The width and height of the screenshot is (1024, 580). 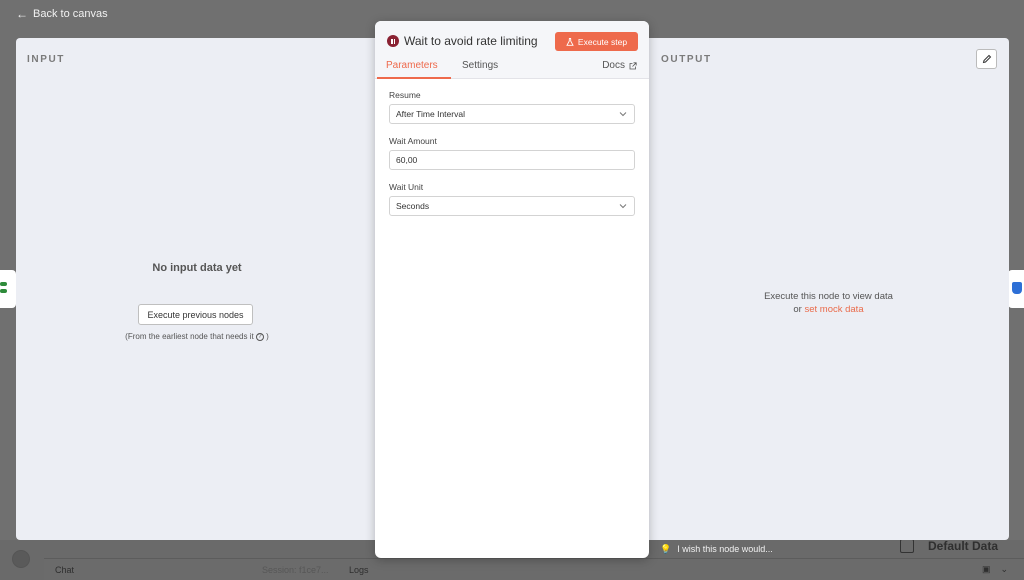 I want to click on copy-icon: ▣, so click(x=986, y=569).